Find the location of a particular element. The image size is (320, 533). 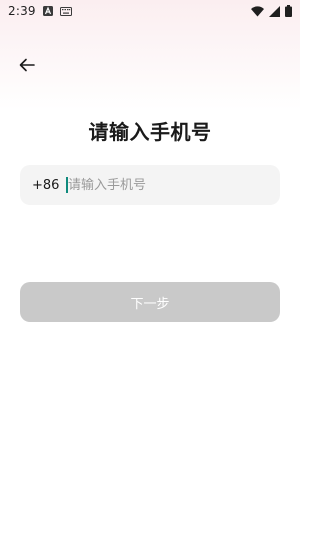

back-button is located at coordinates (27, 65).